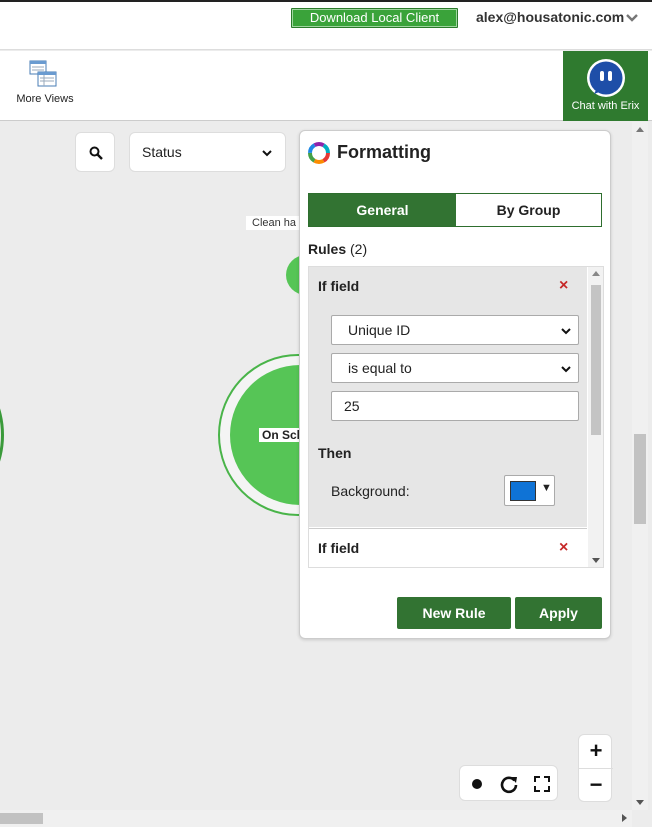  I want to click on apply-button: Apply, so click(558, 613).